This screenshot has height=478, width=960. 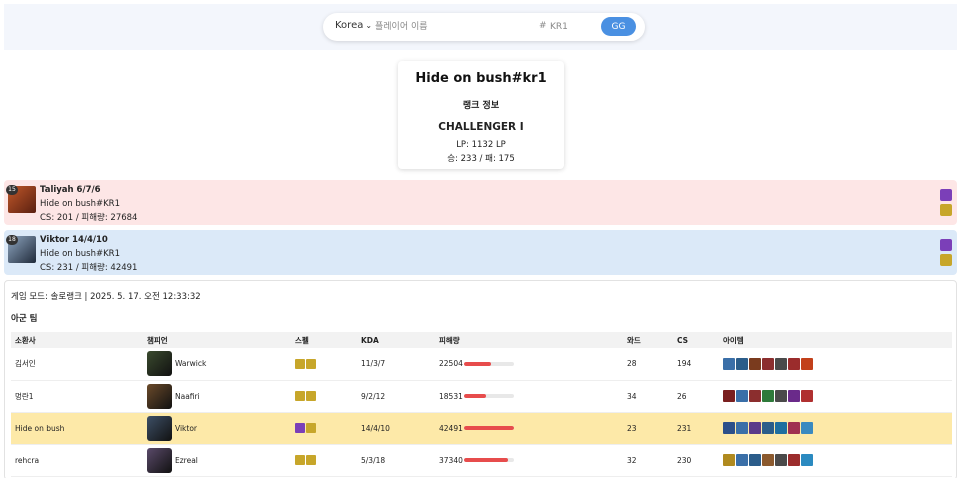 I want to click on kda: 5/3/18, so click(x=396, y=460).